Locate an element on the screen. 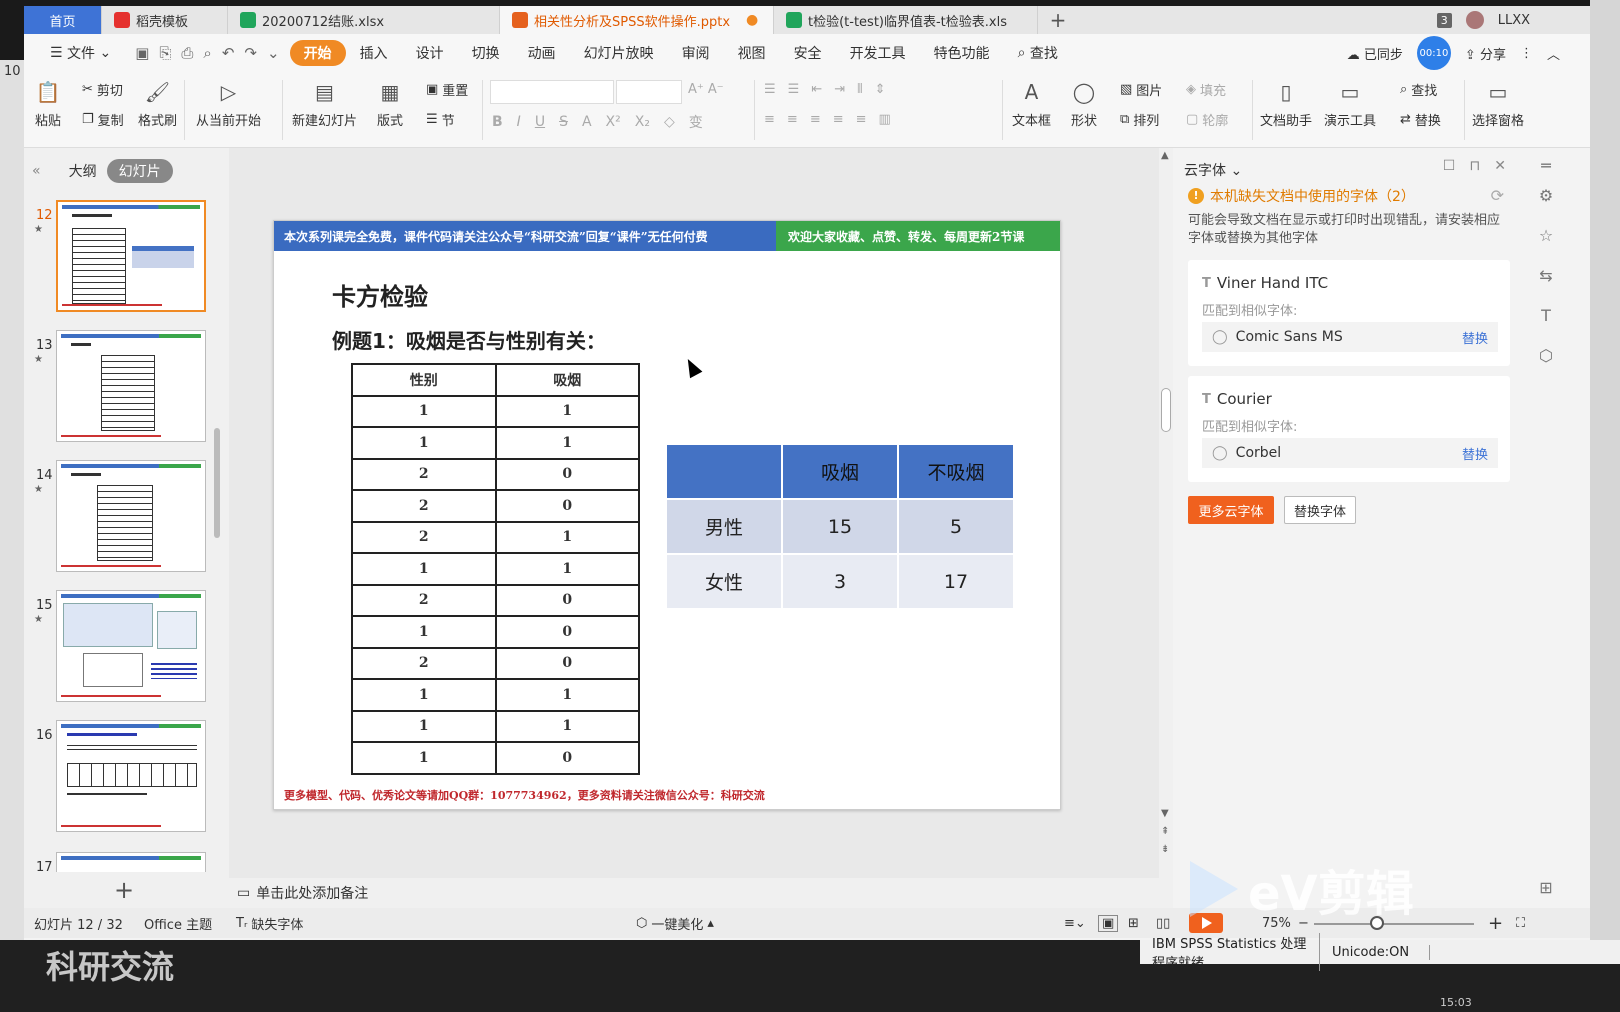 The width and height of the screenshot is (1620, 1012). strike-icon: S is located at coordinates (563, 122).